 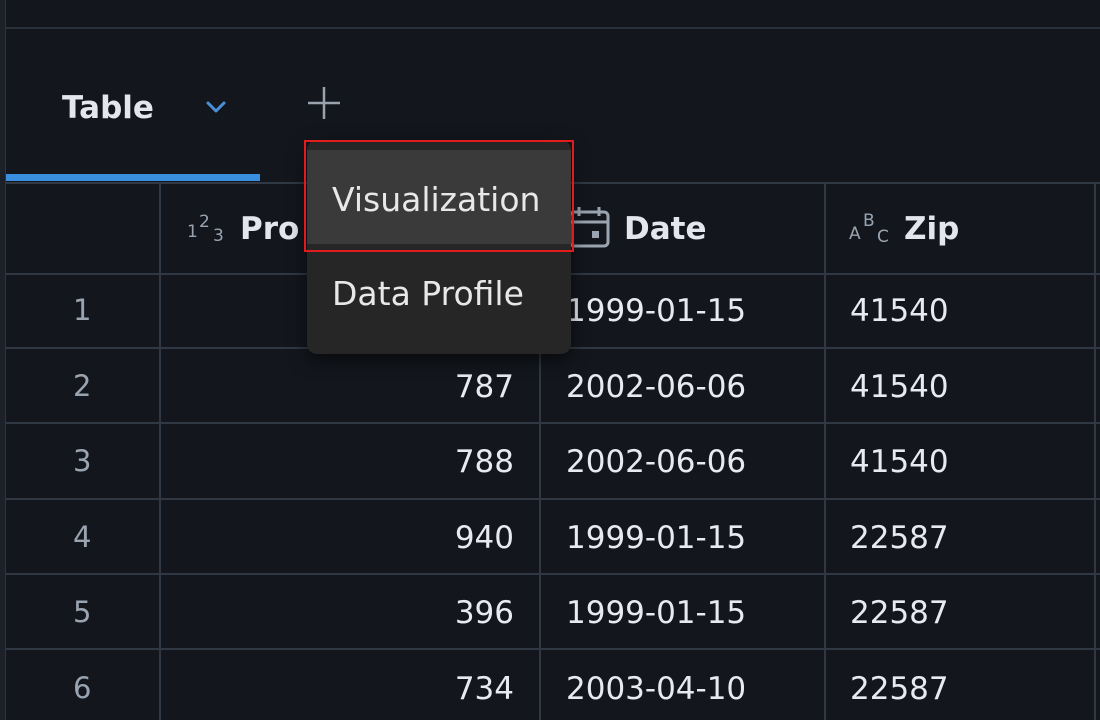 What do you see at coordinates (204, 222) in the screenshot?
I see `svg-text: 2` at bounding box center [204, 222].